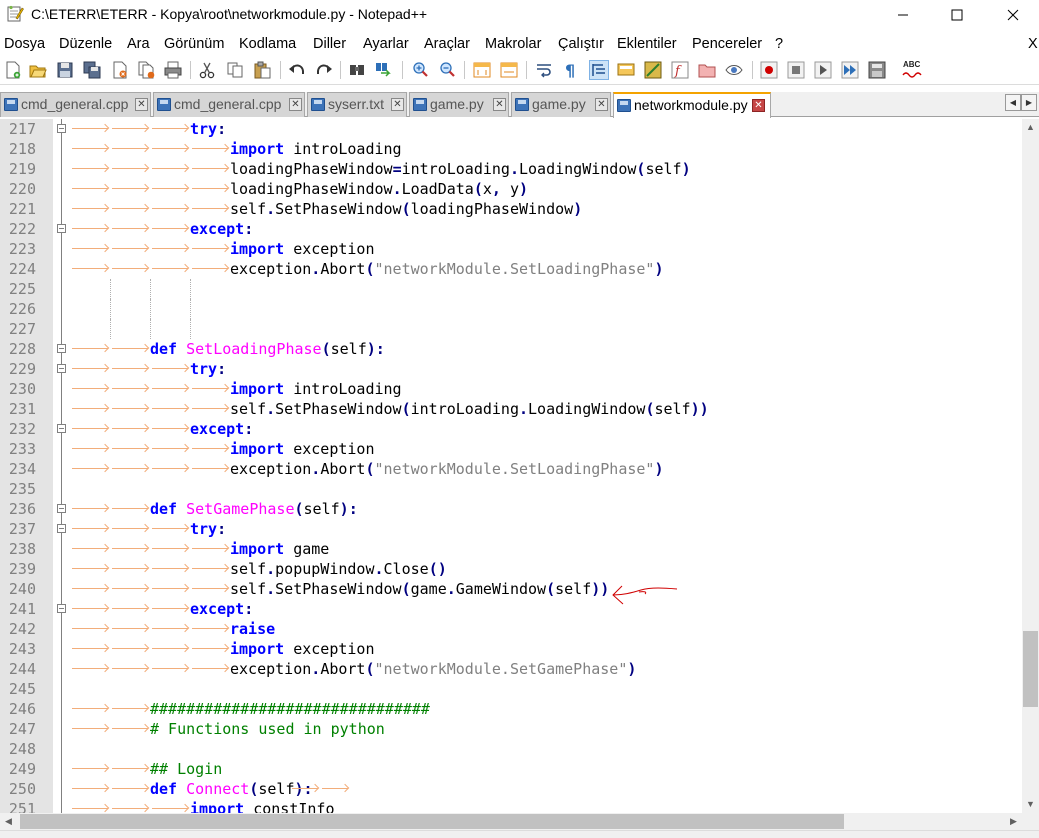 The height and width of the screenshot is (838, 1039). I want to click on close-all-icon, so click(147, 70).